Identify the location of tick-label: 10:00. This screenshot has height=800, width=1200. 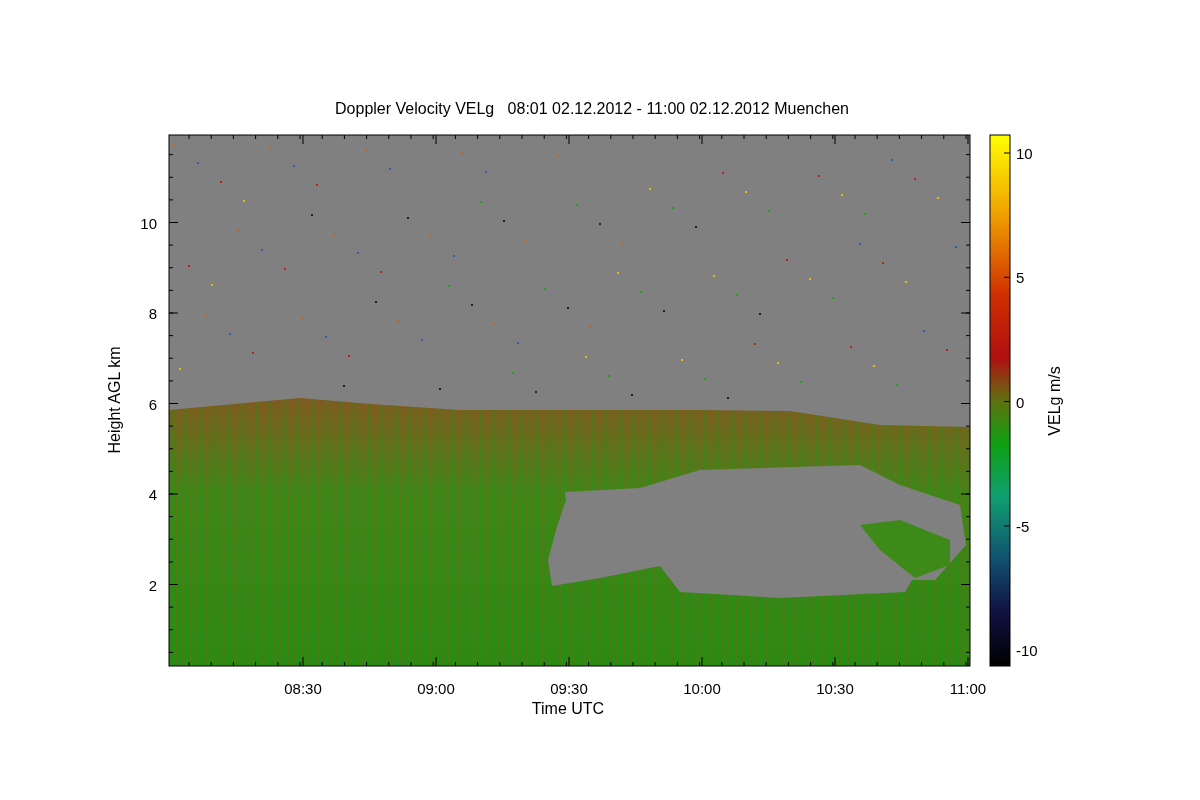
(702, 688).